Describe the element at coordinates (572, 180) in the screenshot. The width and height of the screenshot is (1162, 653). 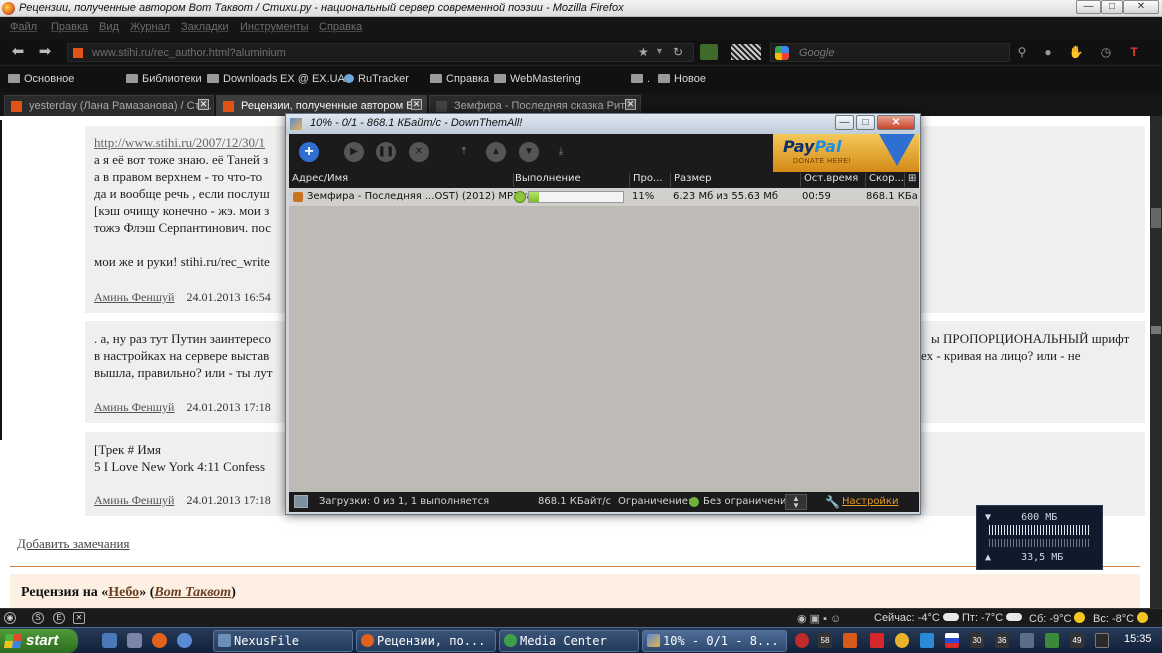
I see `col-progress: Выполнение` at that location.